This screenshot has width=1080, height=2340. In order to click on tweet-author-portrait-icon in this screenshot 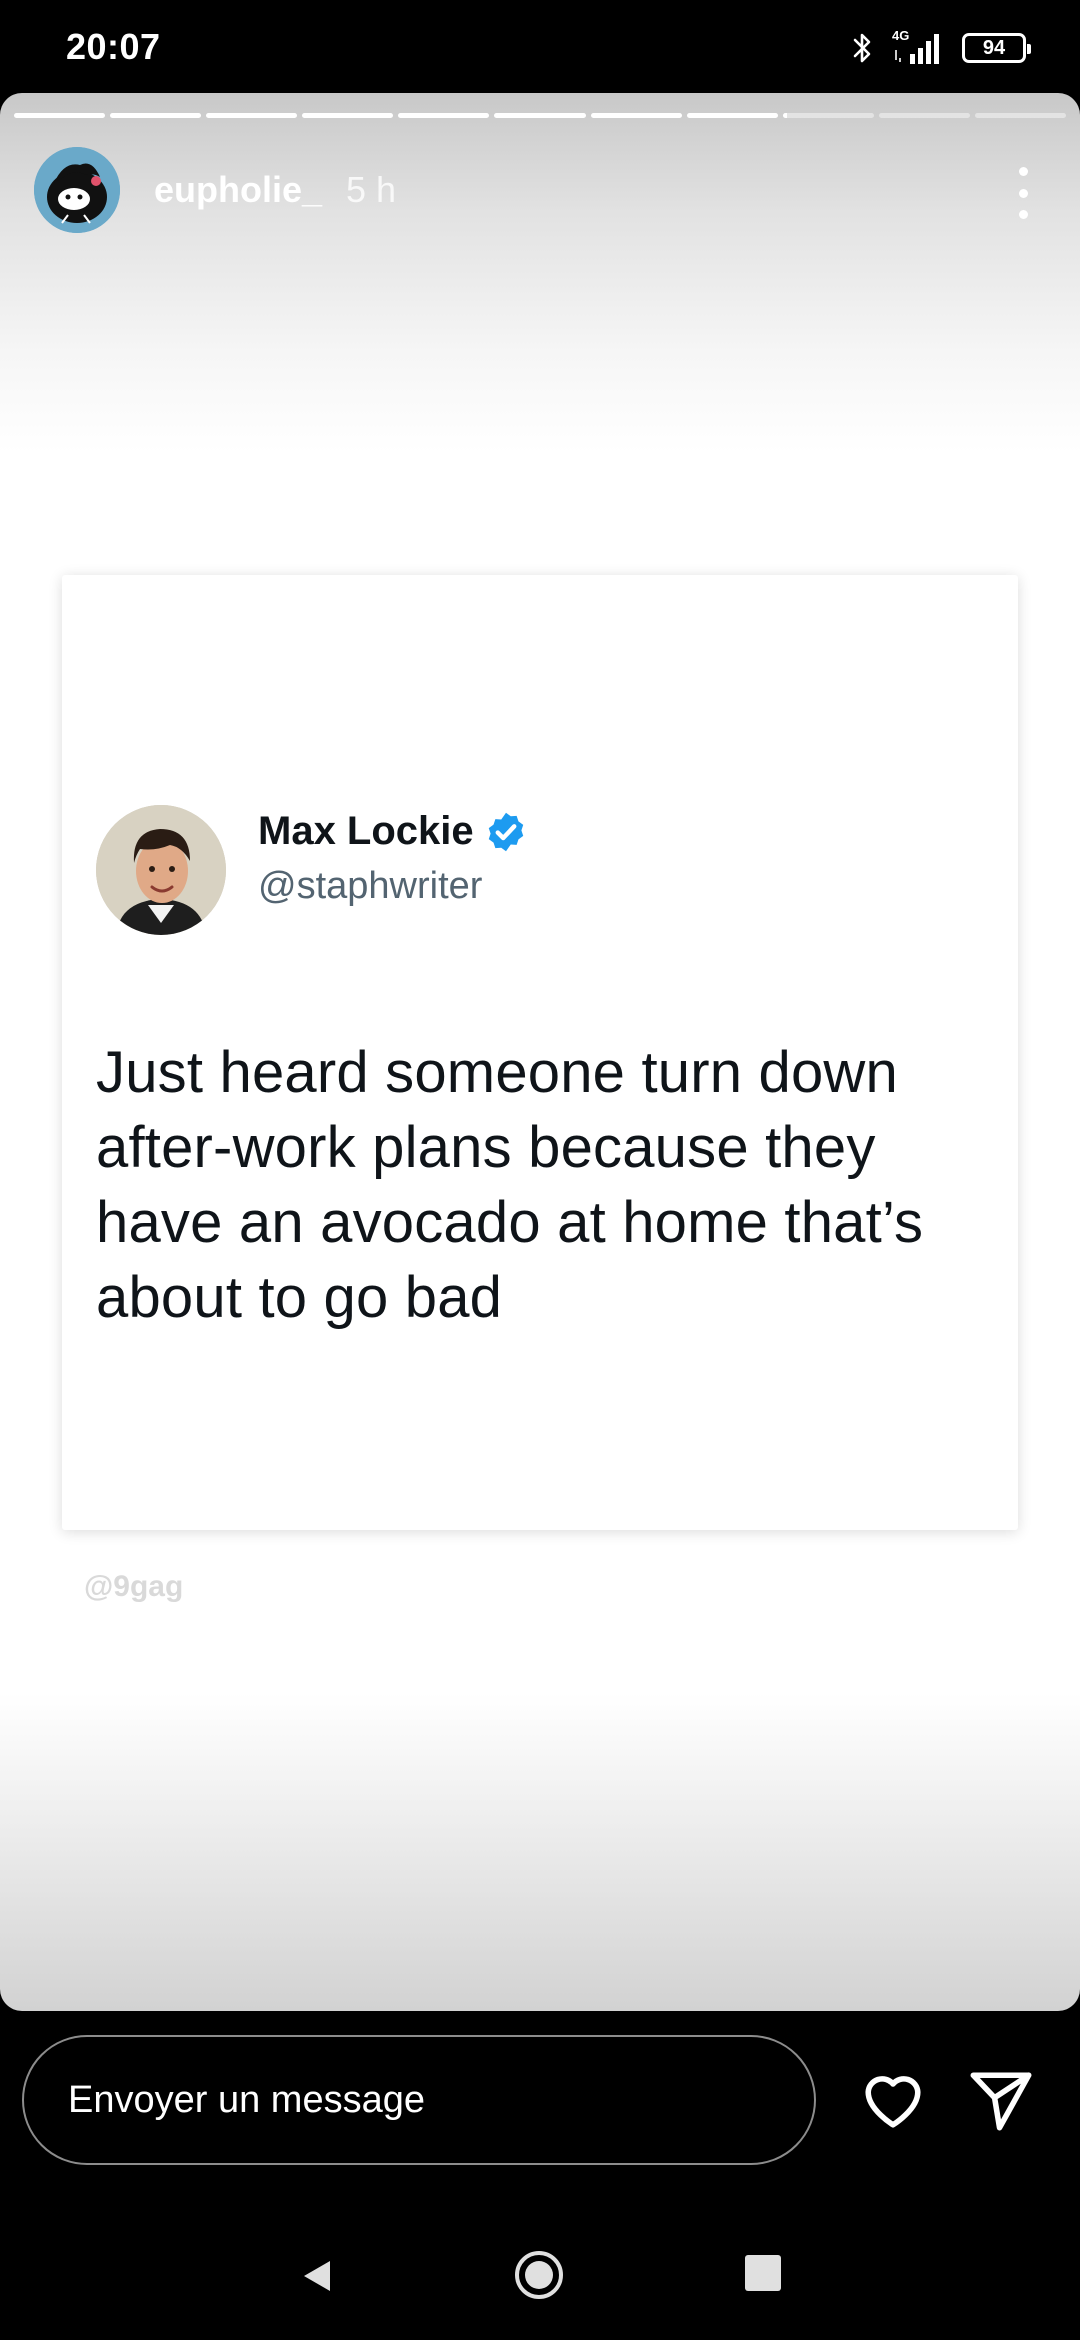, I will do `click(161, 870)`.